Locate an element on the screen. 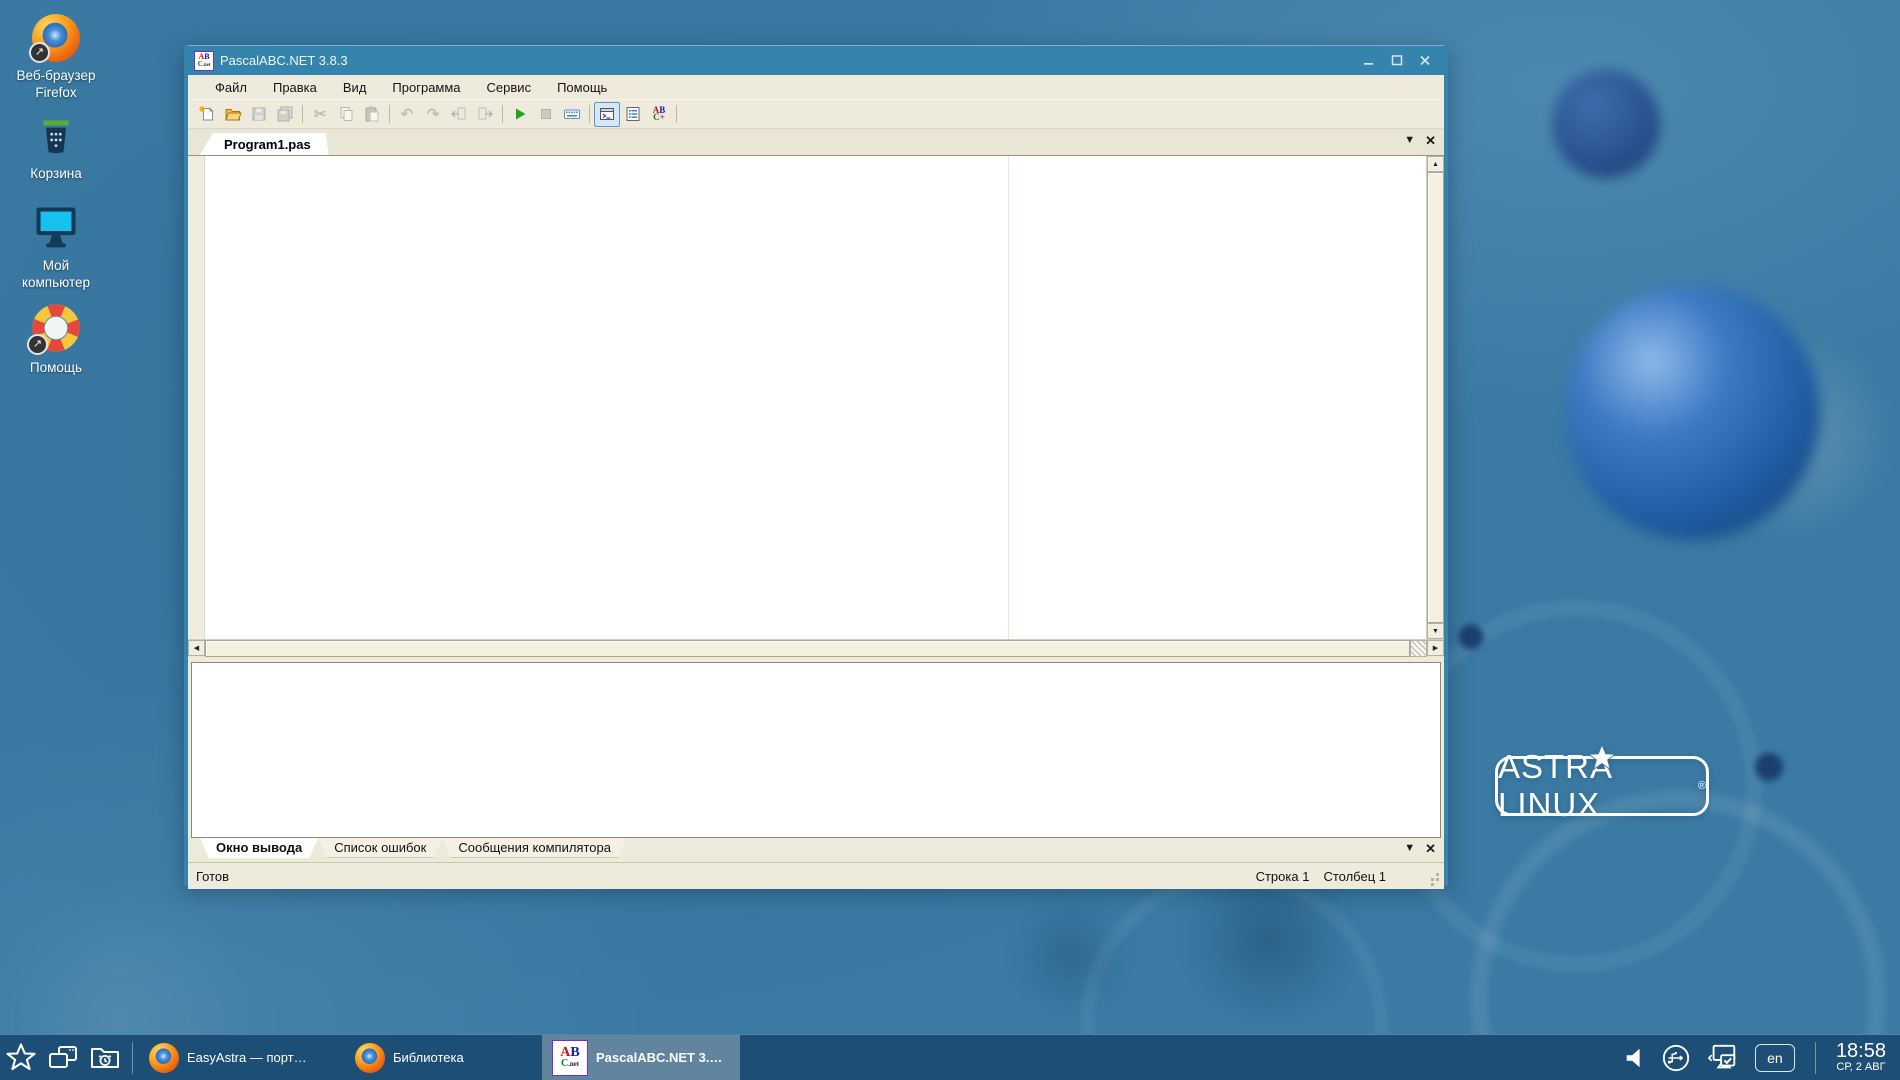  clock: 18:58 СР, 2 АВГ is located at coordinates (1861, 1057).